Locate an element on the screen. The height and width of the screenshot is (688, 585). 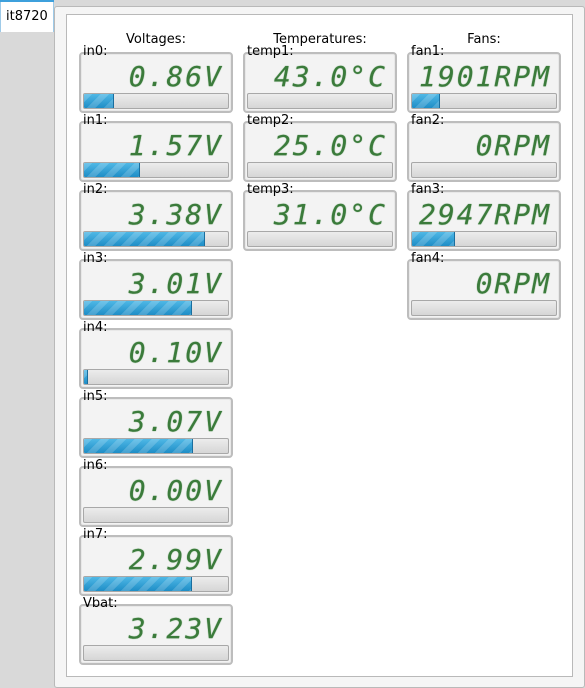
sensor-label: in5: is located at coordinates (95, 396).